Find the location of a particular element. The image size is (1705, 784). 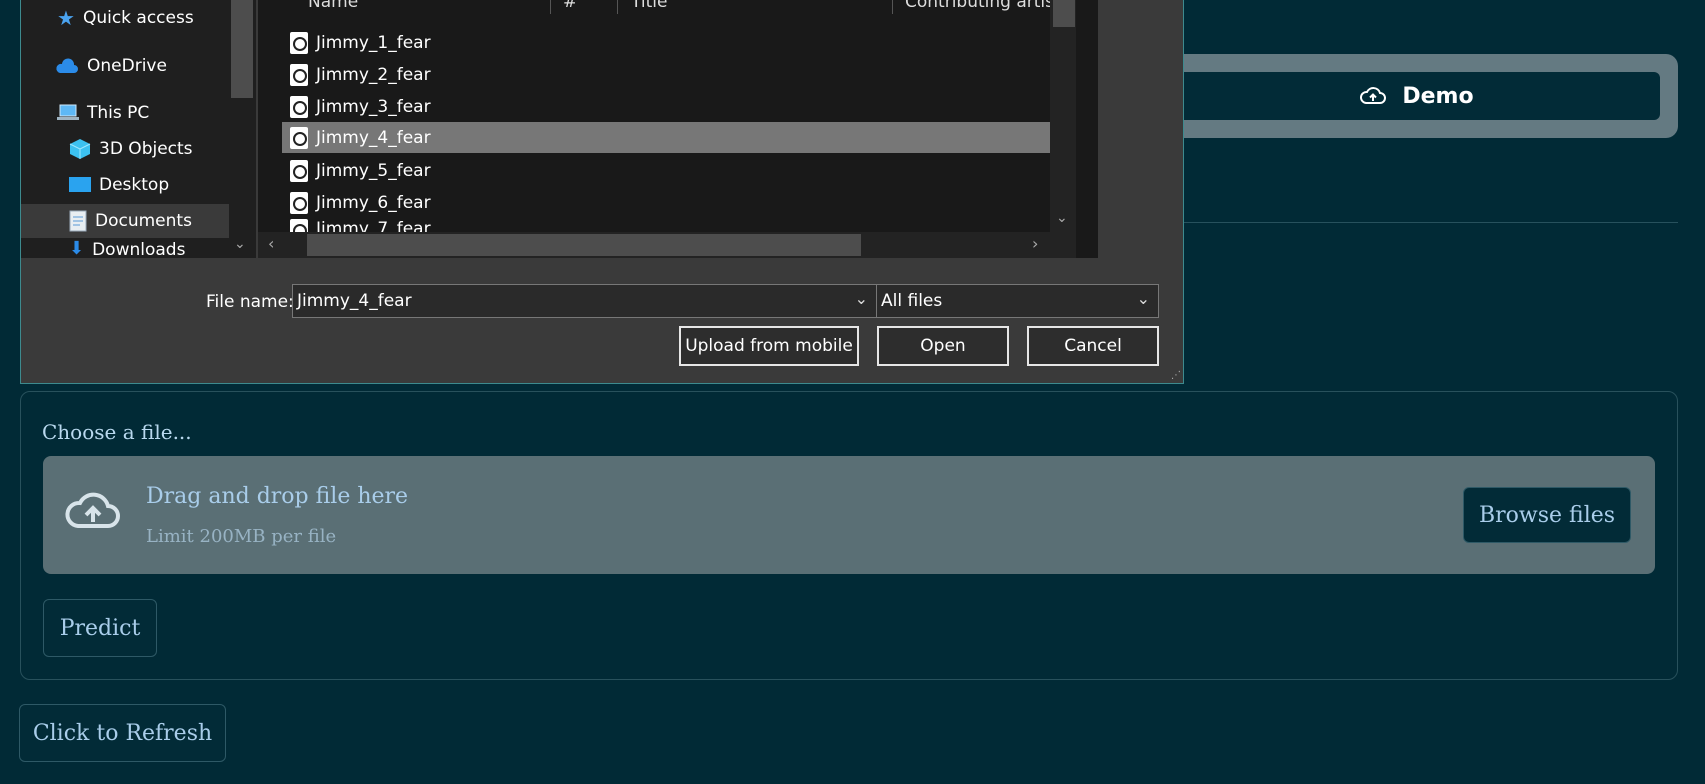

file-name: Jimmy_6_fear is located at coordinates (373, 202).